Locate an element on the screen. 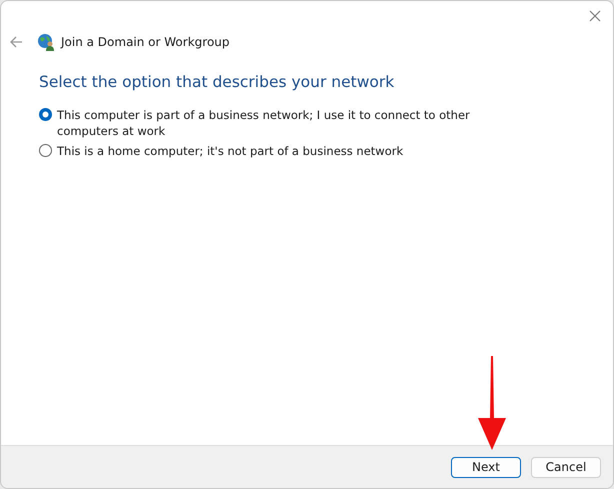 This screenshot has height=489, width=614. cancel-button: Cancel is located at coordinates (566, 467).